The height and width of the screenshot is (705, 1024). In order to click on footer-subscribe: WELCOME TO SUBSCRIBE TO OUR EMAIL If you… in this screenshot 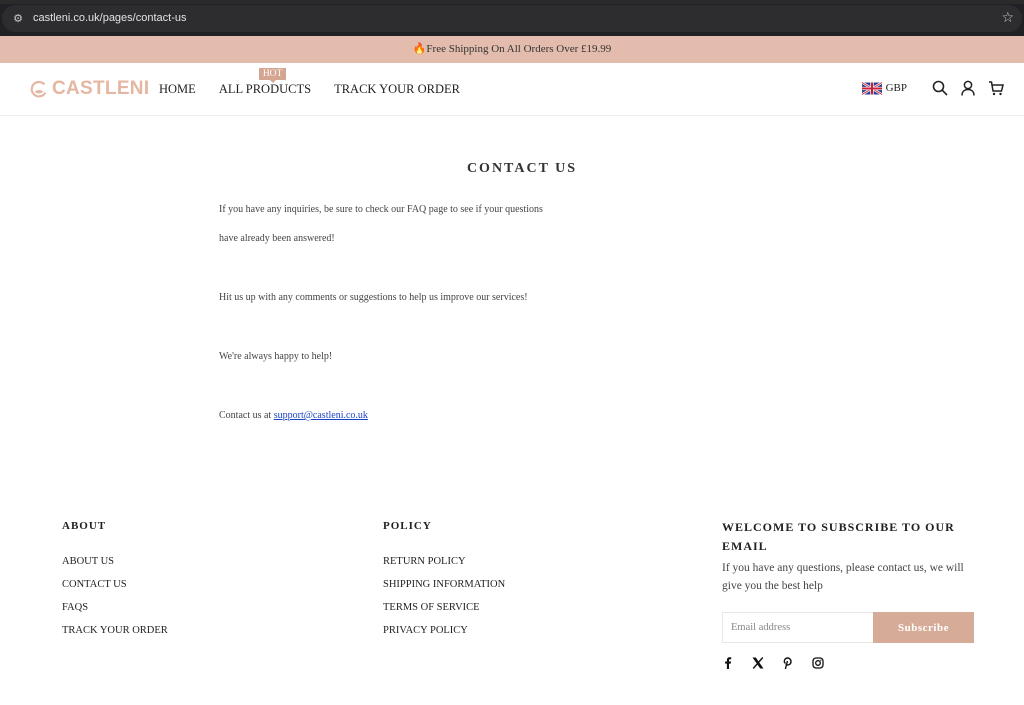, I will do `click(848, 593)`.